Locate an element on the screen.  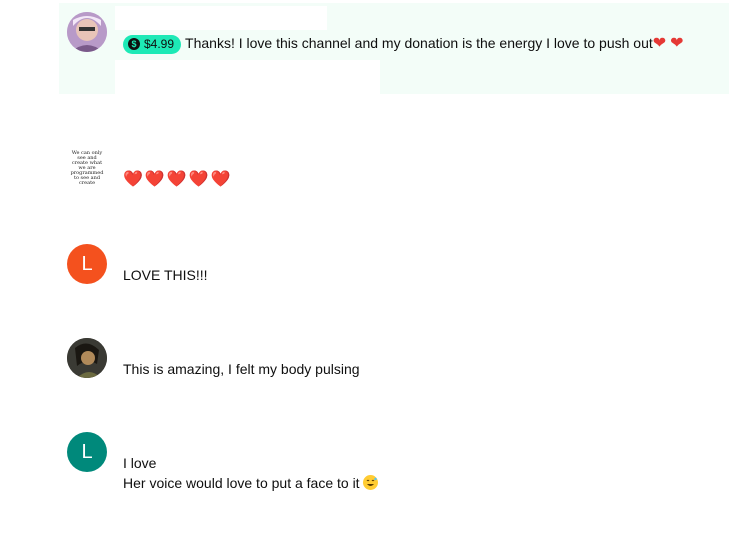
donation-amount: $4.99 is located at coordinates (159, 44).